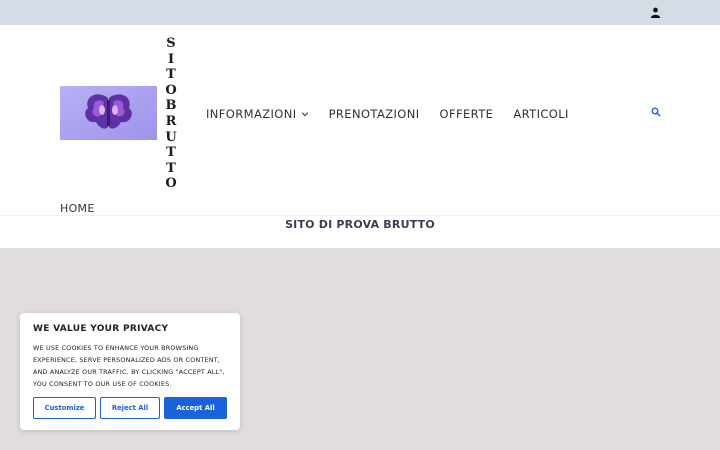 This screenshot has height=450, width=720. Describe the element at coordinates (108, 113) in the screenshot. I see `site-logo` at that location.